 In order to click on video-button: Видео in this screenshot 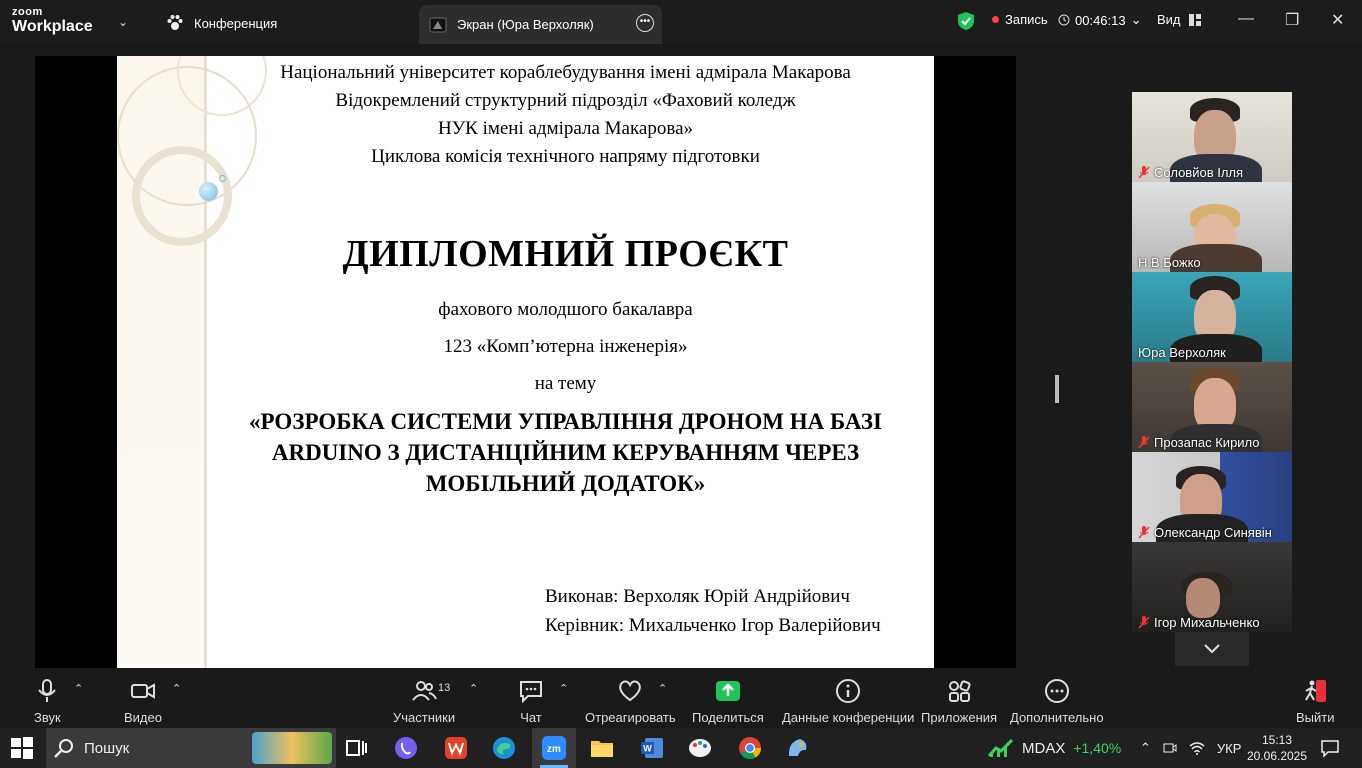, I will do `click(143, 701)`.